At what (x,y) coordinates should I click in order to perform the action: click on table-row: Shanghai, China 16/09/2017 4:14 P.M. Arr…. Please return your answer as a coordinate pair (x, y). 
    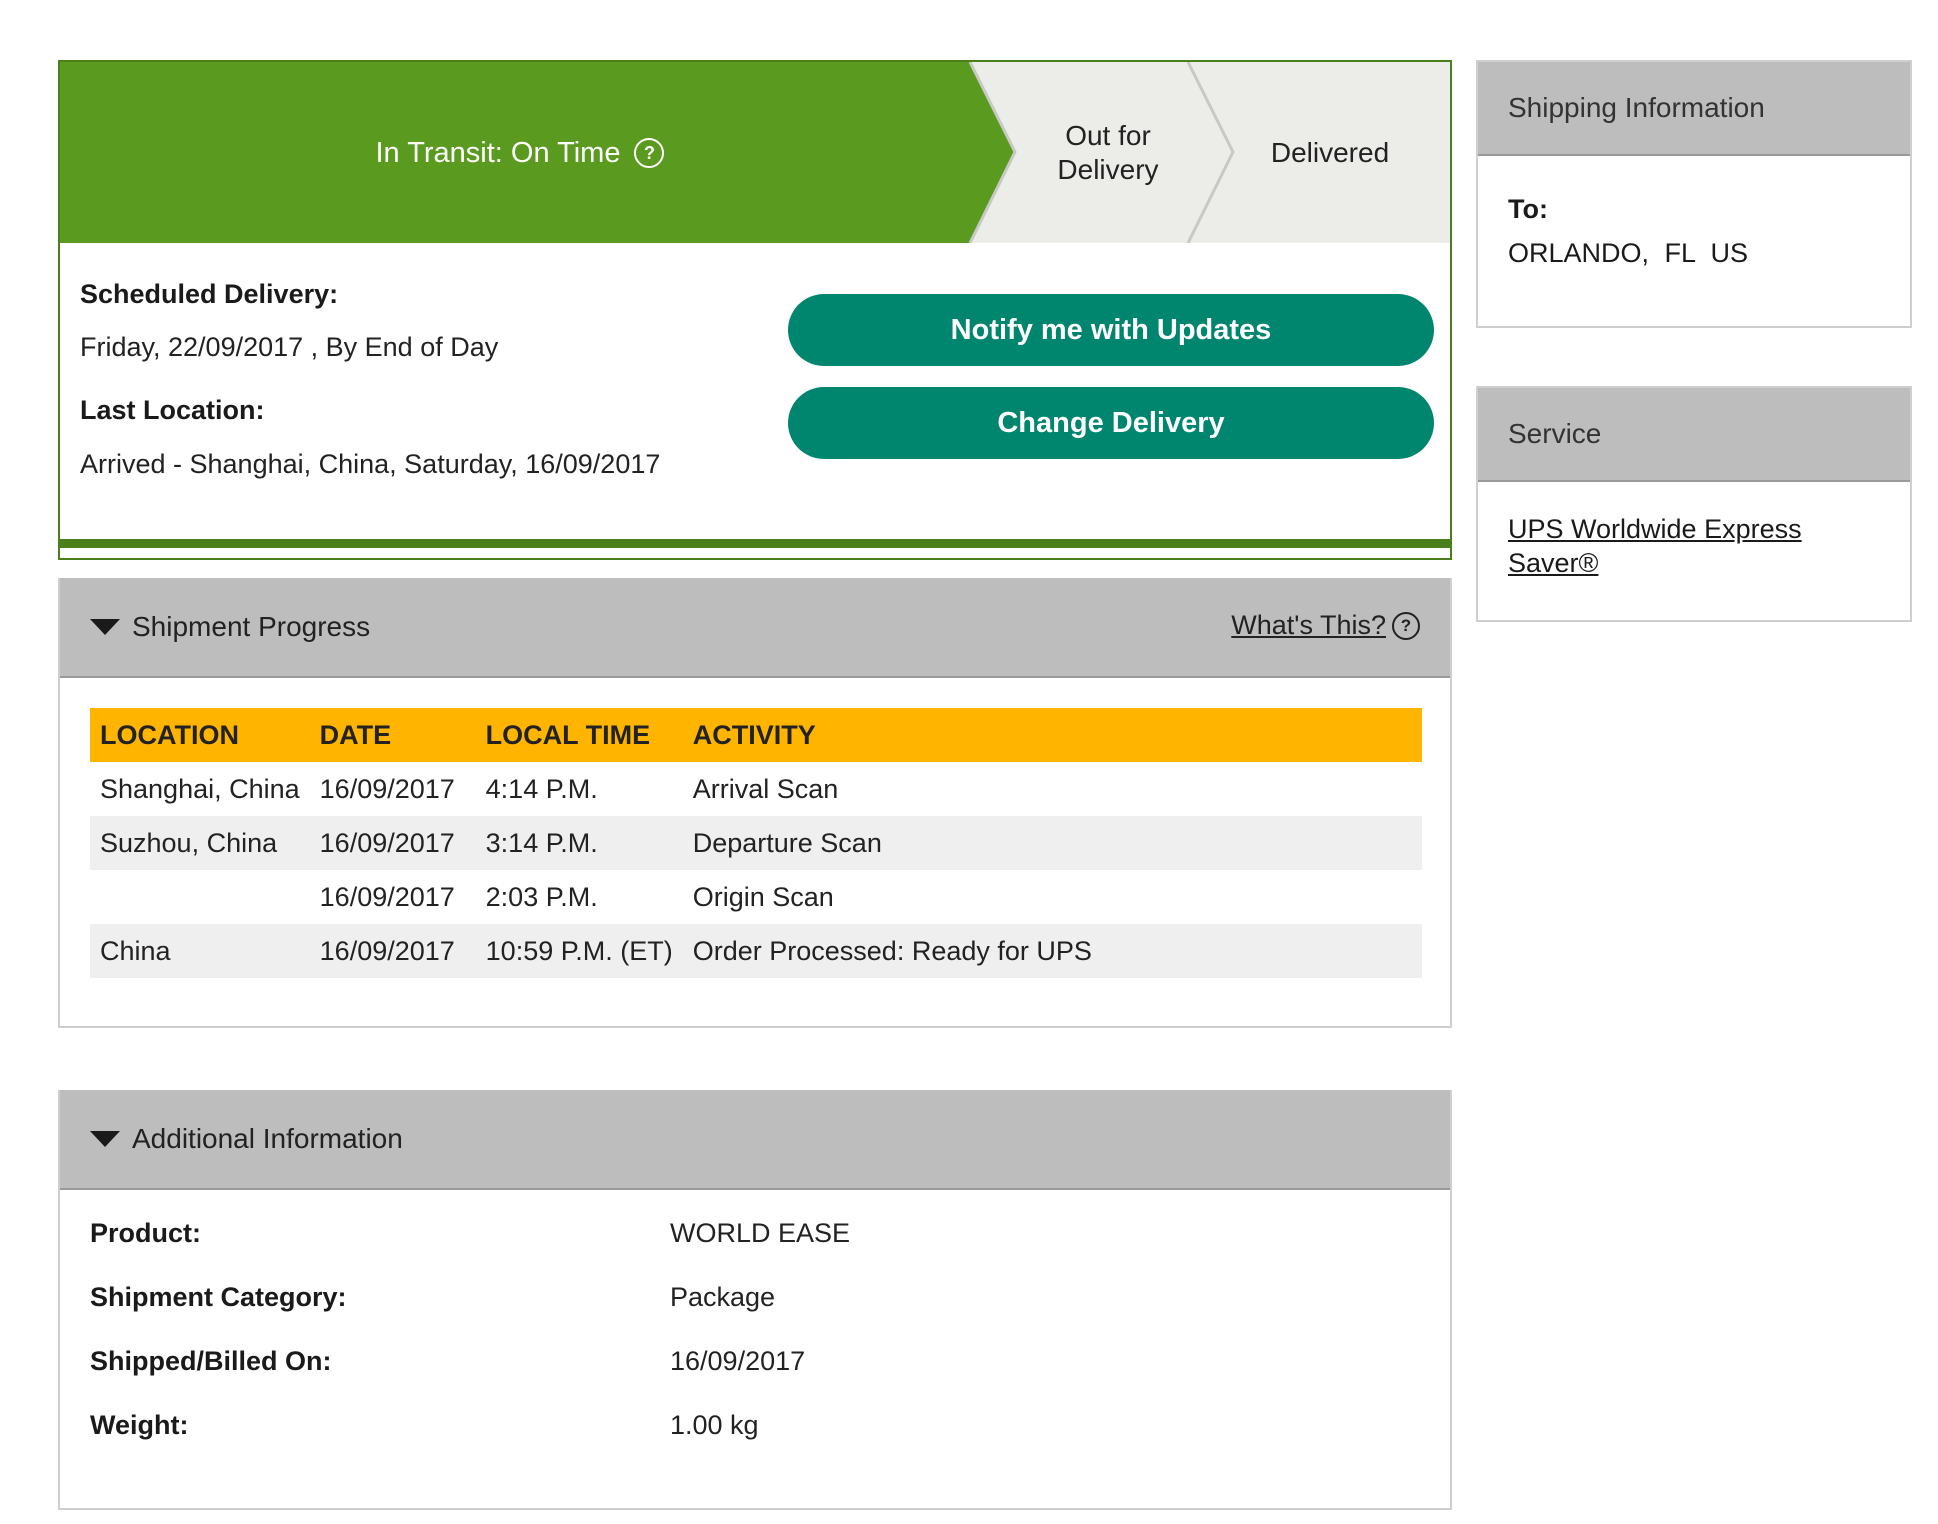
    Looking at the image, I should click on (756, 789).